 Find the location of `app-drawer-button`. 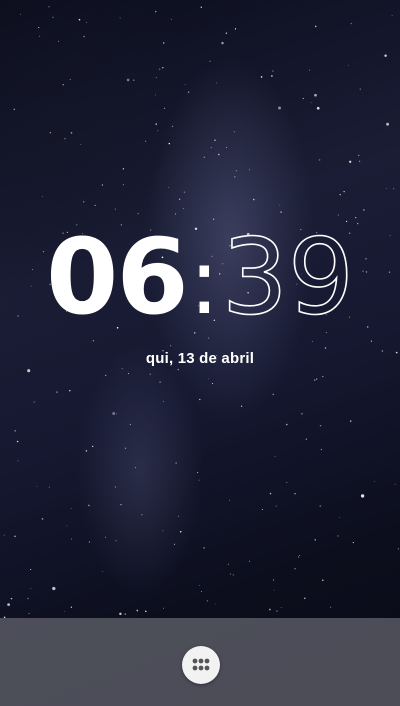

app-drawer-button is located at coordinates (201, 665).